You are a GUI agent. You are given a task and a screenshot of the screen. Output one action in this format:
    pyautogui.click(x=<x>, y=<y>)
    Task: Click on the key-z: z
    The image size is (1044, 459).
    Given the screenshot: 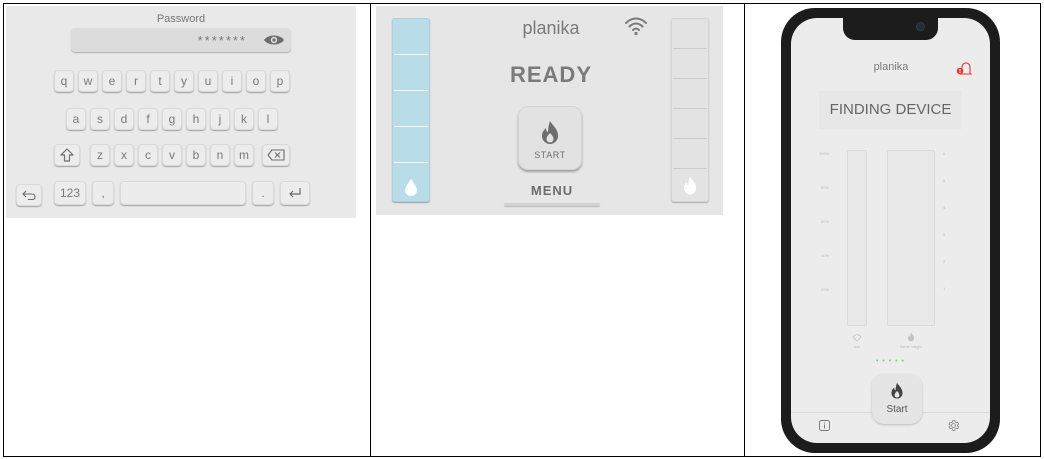 What is the action you would take?
    pyautogui.click(x=100, y=155)
    